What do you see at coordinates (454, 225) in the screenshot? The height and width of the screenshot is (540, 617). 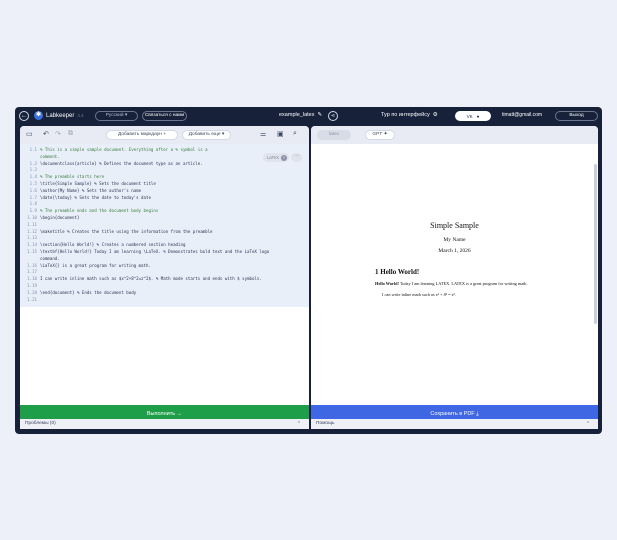 I see `document-title: Simple Sample` at bounding box center [454, 225].